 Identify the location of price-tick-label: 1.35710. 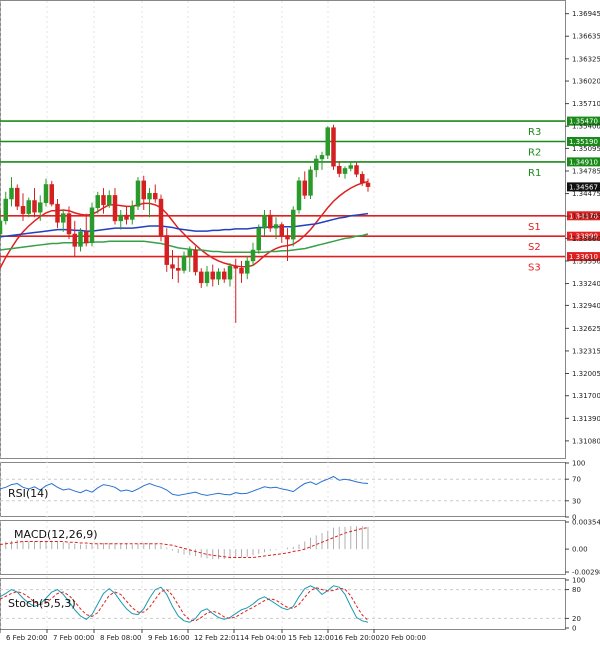
(586, 104).